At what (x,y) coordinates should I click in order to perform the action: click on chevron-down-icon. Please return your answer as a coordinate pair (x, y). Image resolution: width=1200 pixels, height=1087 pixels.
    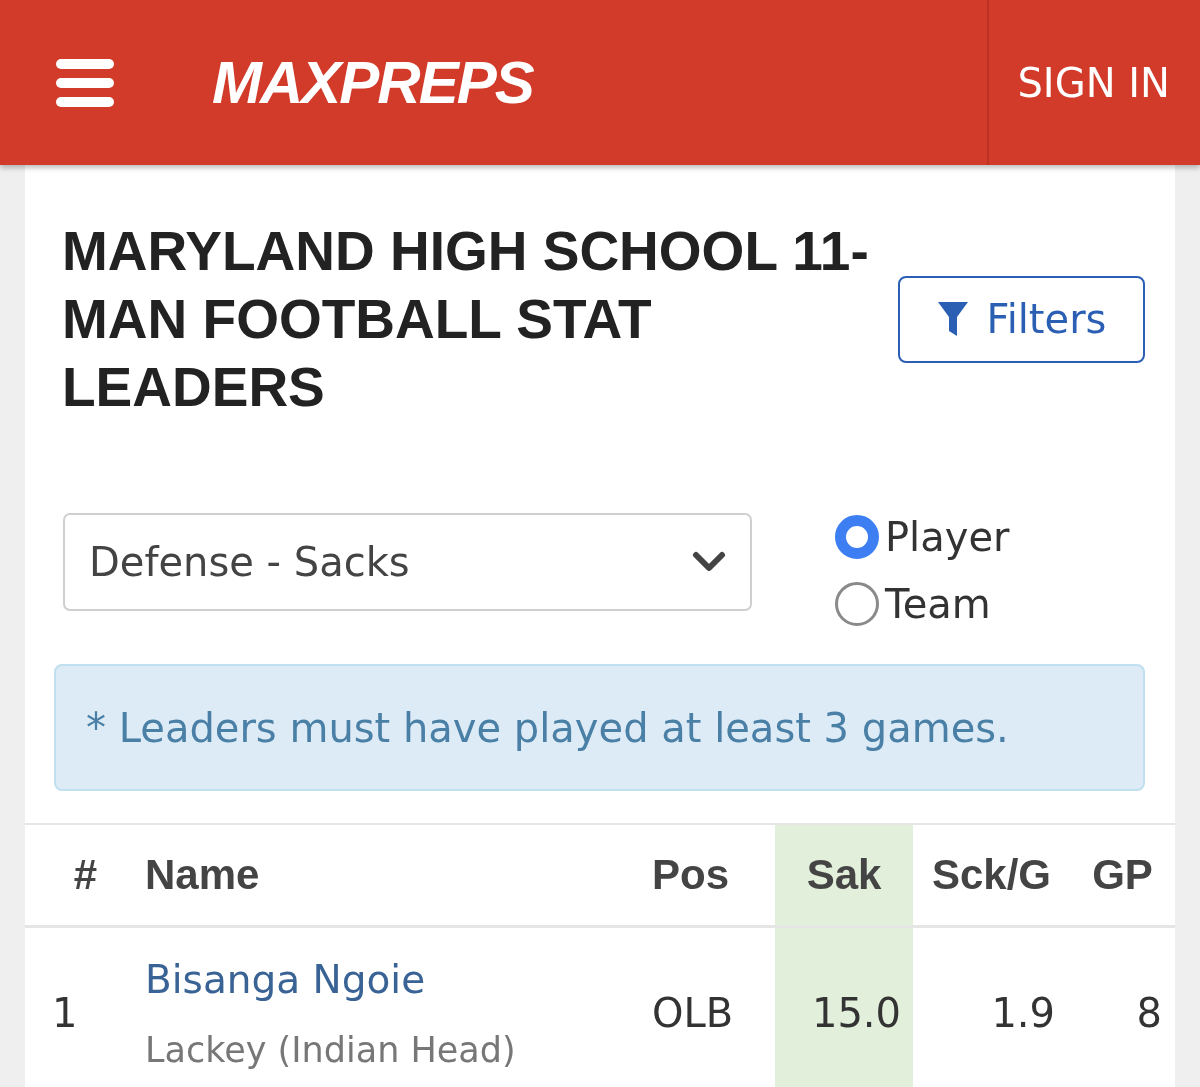
    Looking at the image, I should click on (709, 562).